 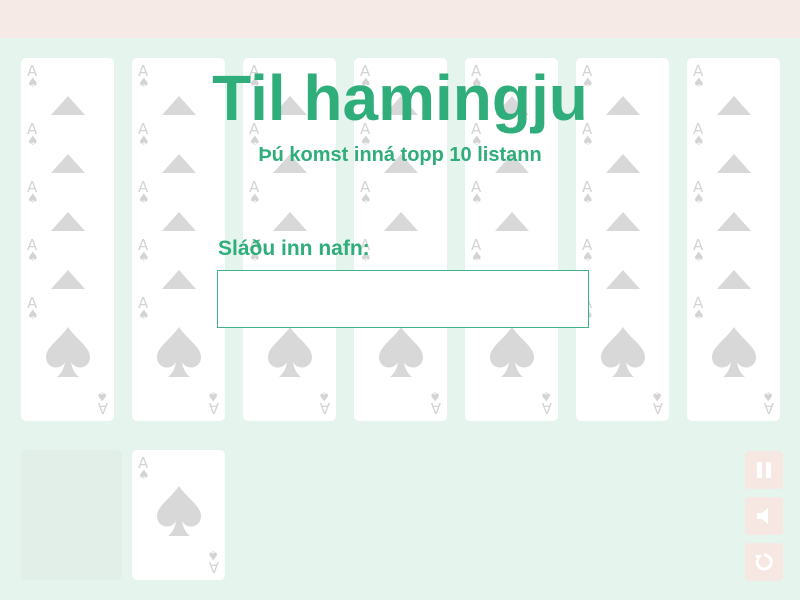 I want to click on name-label: Sláðu inn nafn:, so click(x=294, y=248).